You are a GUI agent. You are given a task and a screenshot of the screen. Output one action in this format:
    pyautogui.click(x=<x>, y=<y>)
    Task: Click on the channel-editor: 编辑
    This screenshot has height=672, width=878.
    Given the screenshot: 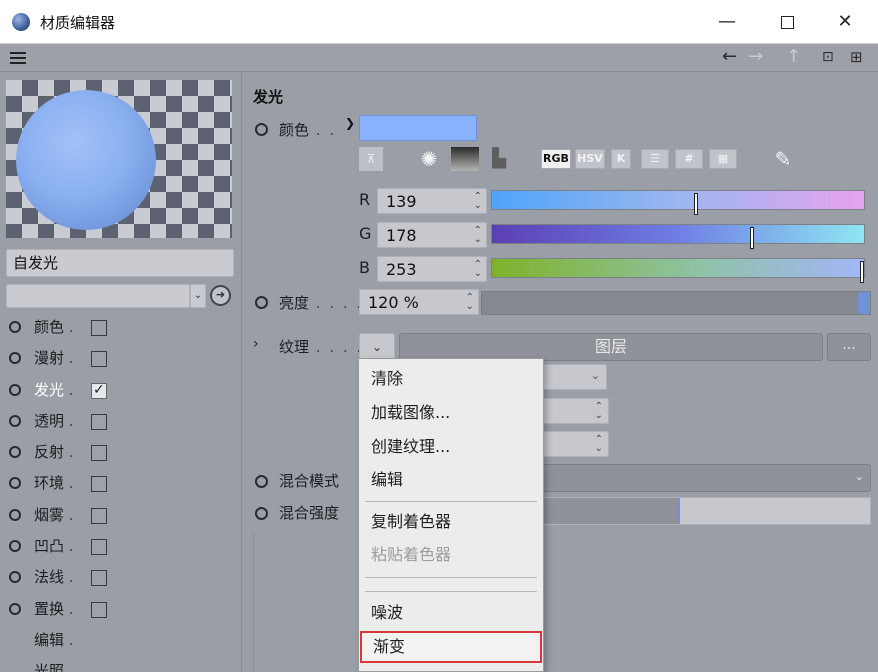 What is the action you would take?
    pyautogui.click(x=121, y=640)
    